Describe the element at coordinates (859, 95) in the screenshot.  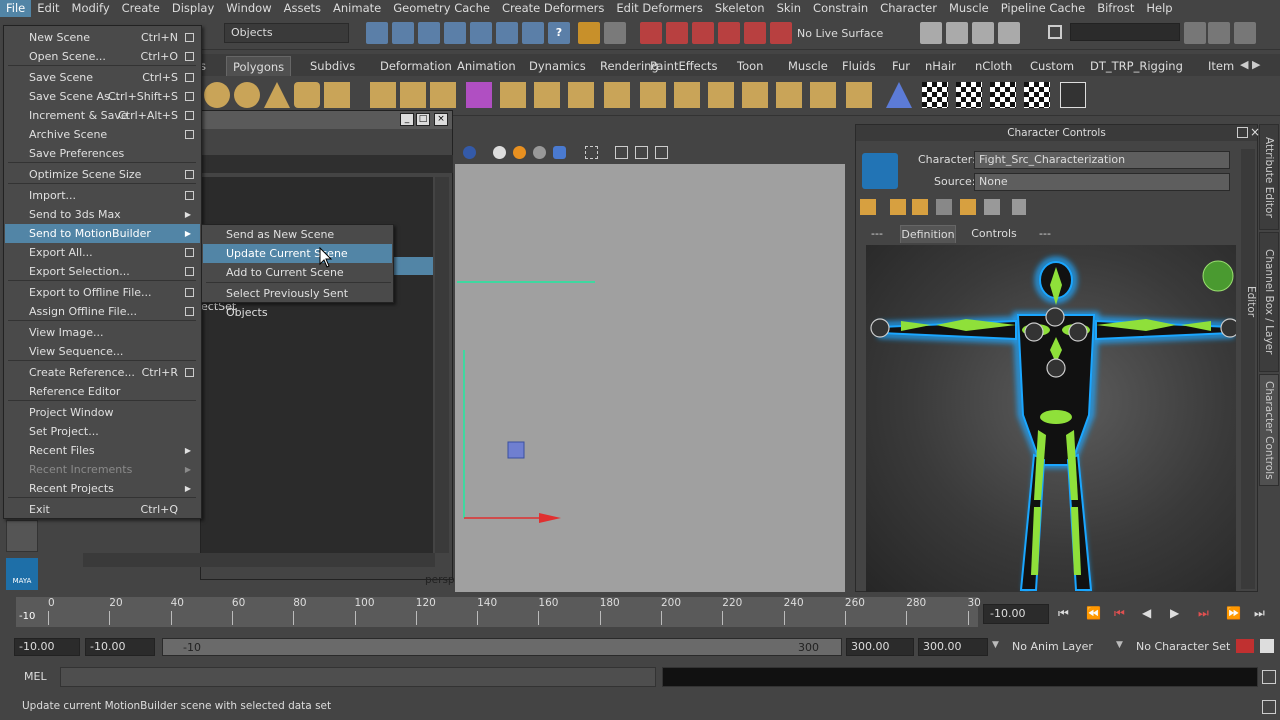
I see `poke-icon` at that location.